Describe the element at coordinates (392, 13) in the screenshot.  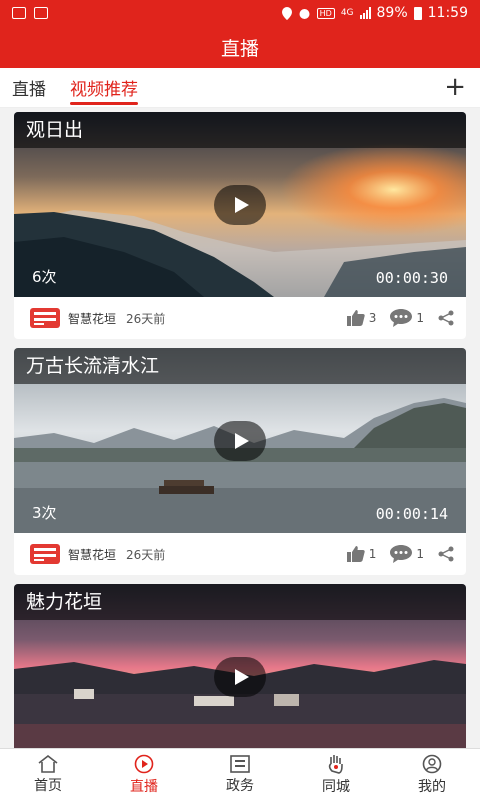
I see `battery-percent: 89%` at that location.